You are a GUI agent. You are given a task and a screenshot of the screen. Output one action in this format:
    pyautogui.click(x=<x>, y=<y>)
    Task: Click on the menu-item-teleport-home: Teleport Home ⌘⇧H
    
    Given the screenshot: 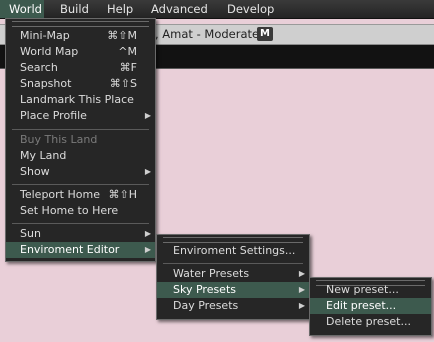 What is the action you would take?
    pyautogui.click(x=80, y=195)
    